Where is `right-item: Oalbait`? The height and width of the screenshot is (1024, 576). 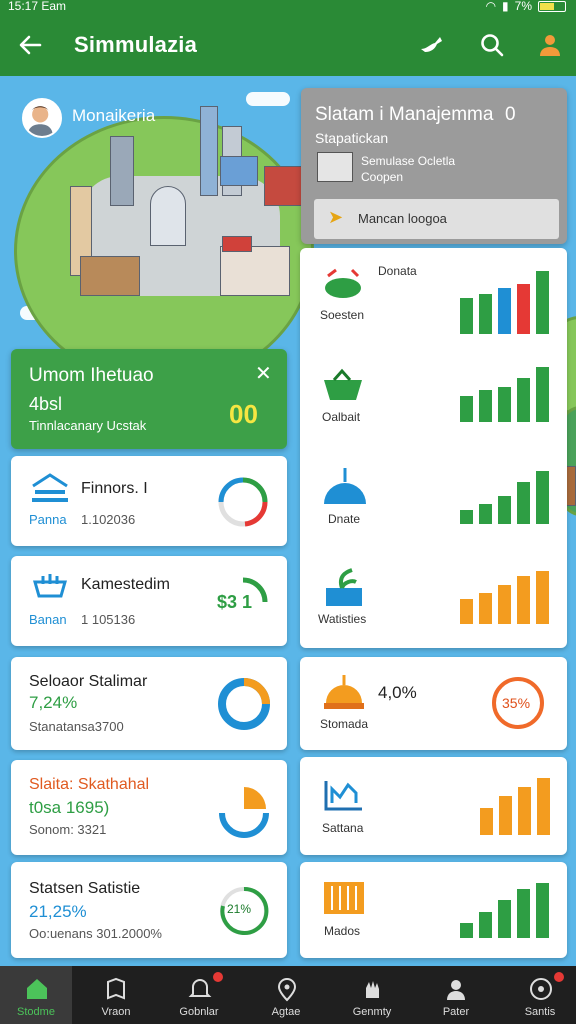 right-item: Oalbait is located at coordinates (433, 398).